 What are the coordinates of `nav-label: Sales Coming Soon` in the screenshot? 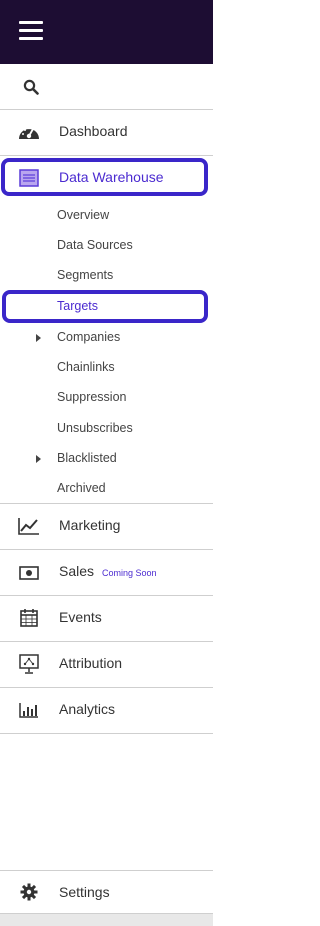 It's located at (108, 571).